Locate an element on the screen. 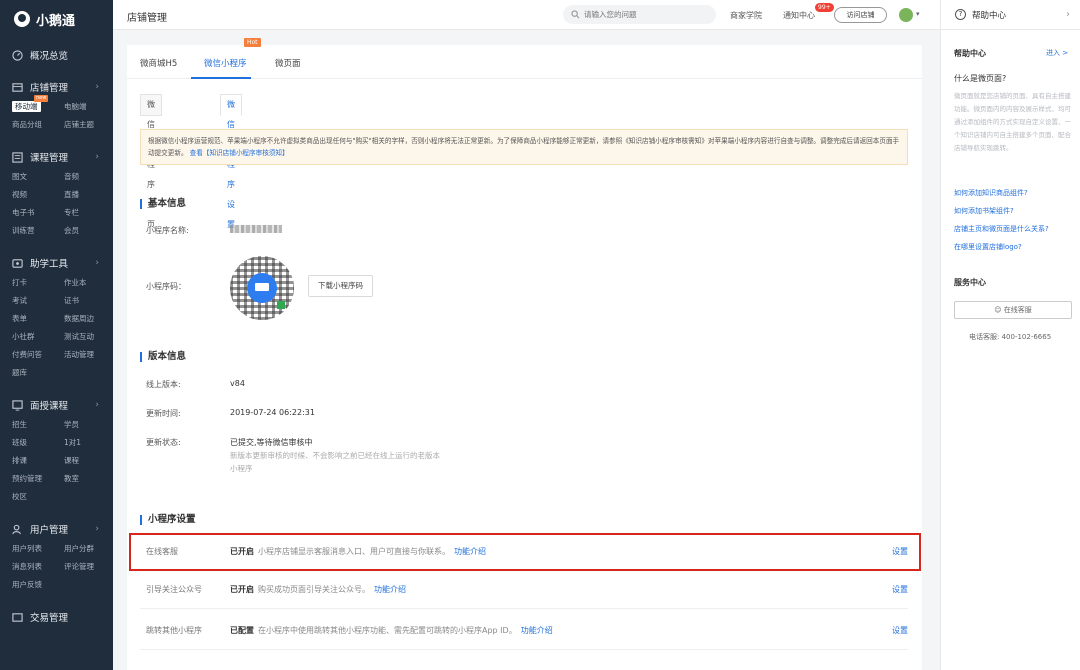 The height and width of the screenshot is (670, 1080). sidebar-section-tools: 助学工具 › is located at coordinates (56, 263).